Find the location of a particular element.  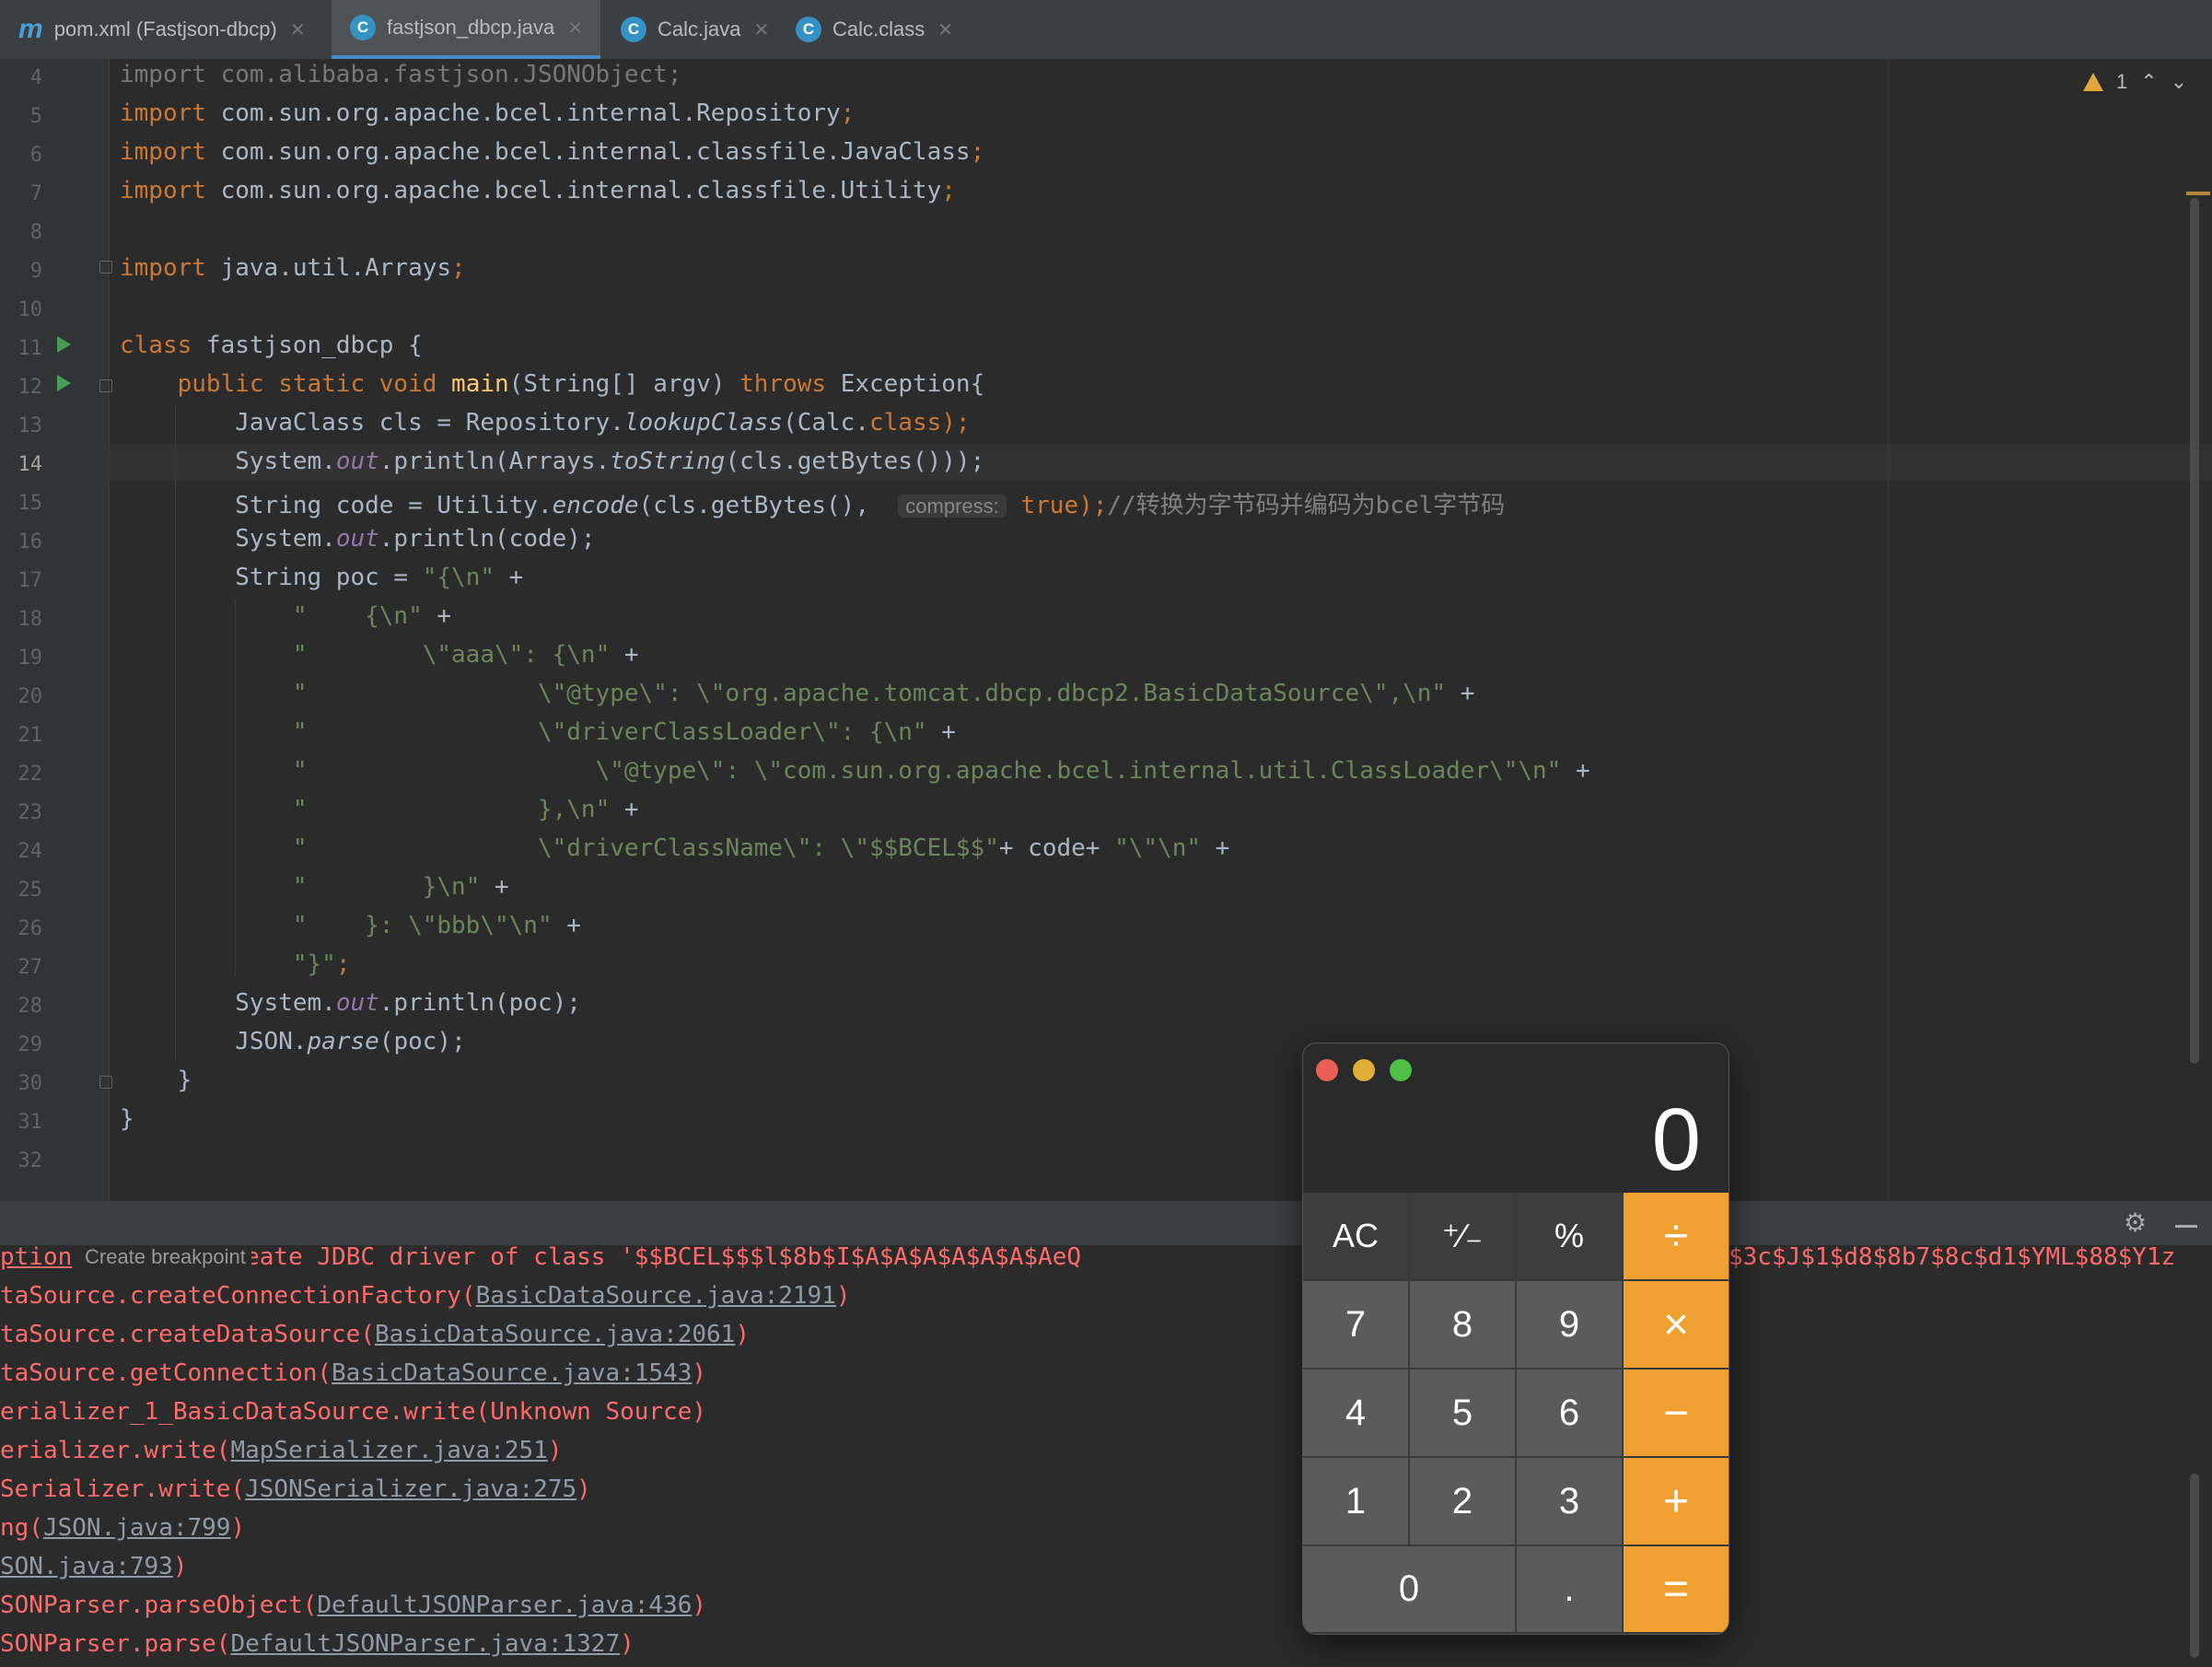

line-number: 5 is located at coordinates (21, 116).